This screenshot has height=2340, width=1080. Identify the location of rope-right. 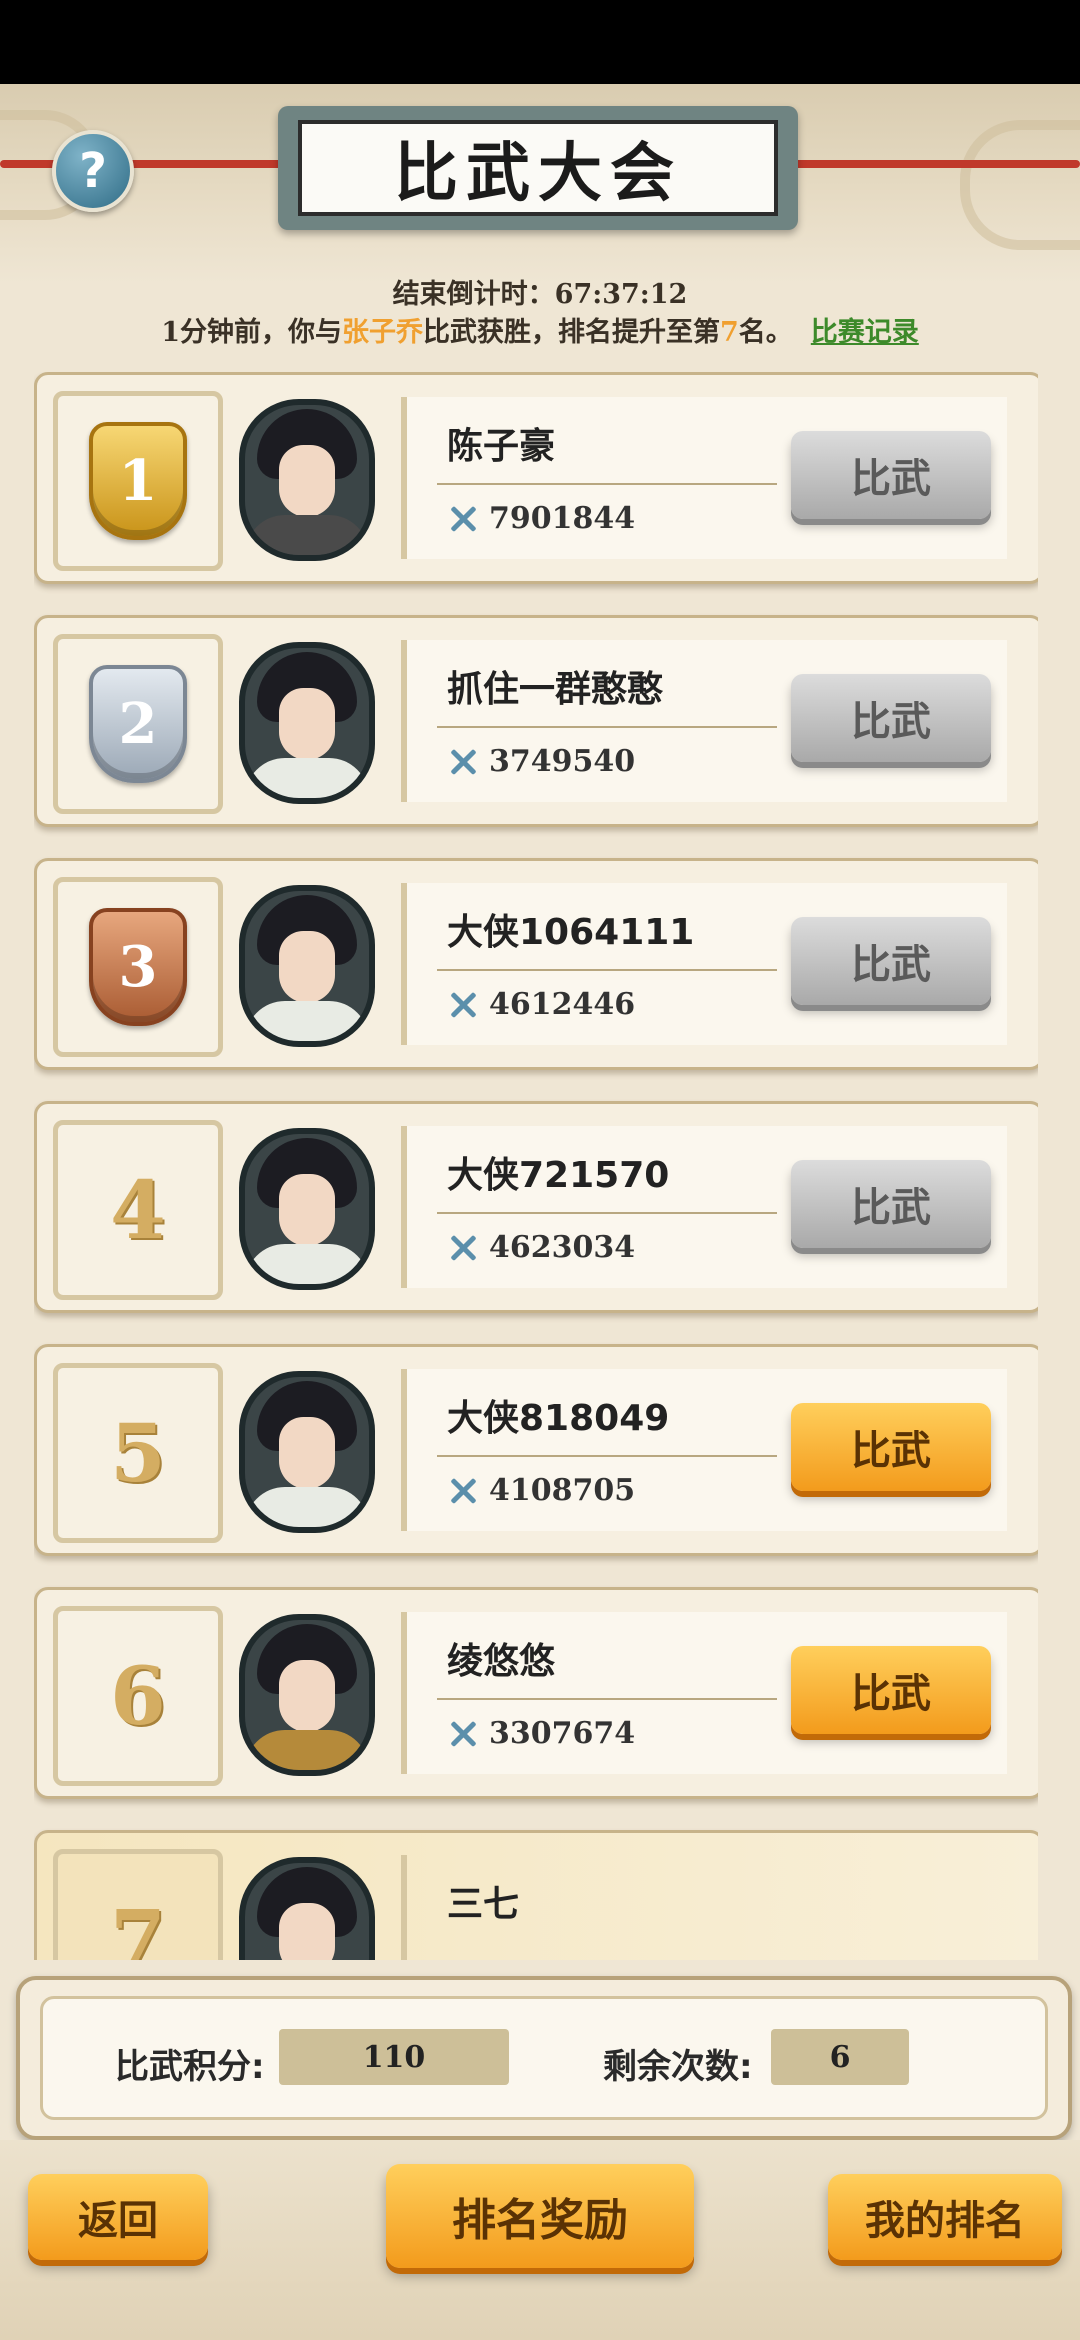
(930, 164).